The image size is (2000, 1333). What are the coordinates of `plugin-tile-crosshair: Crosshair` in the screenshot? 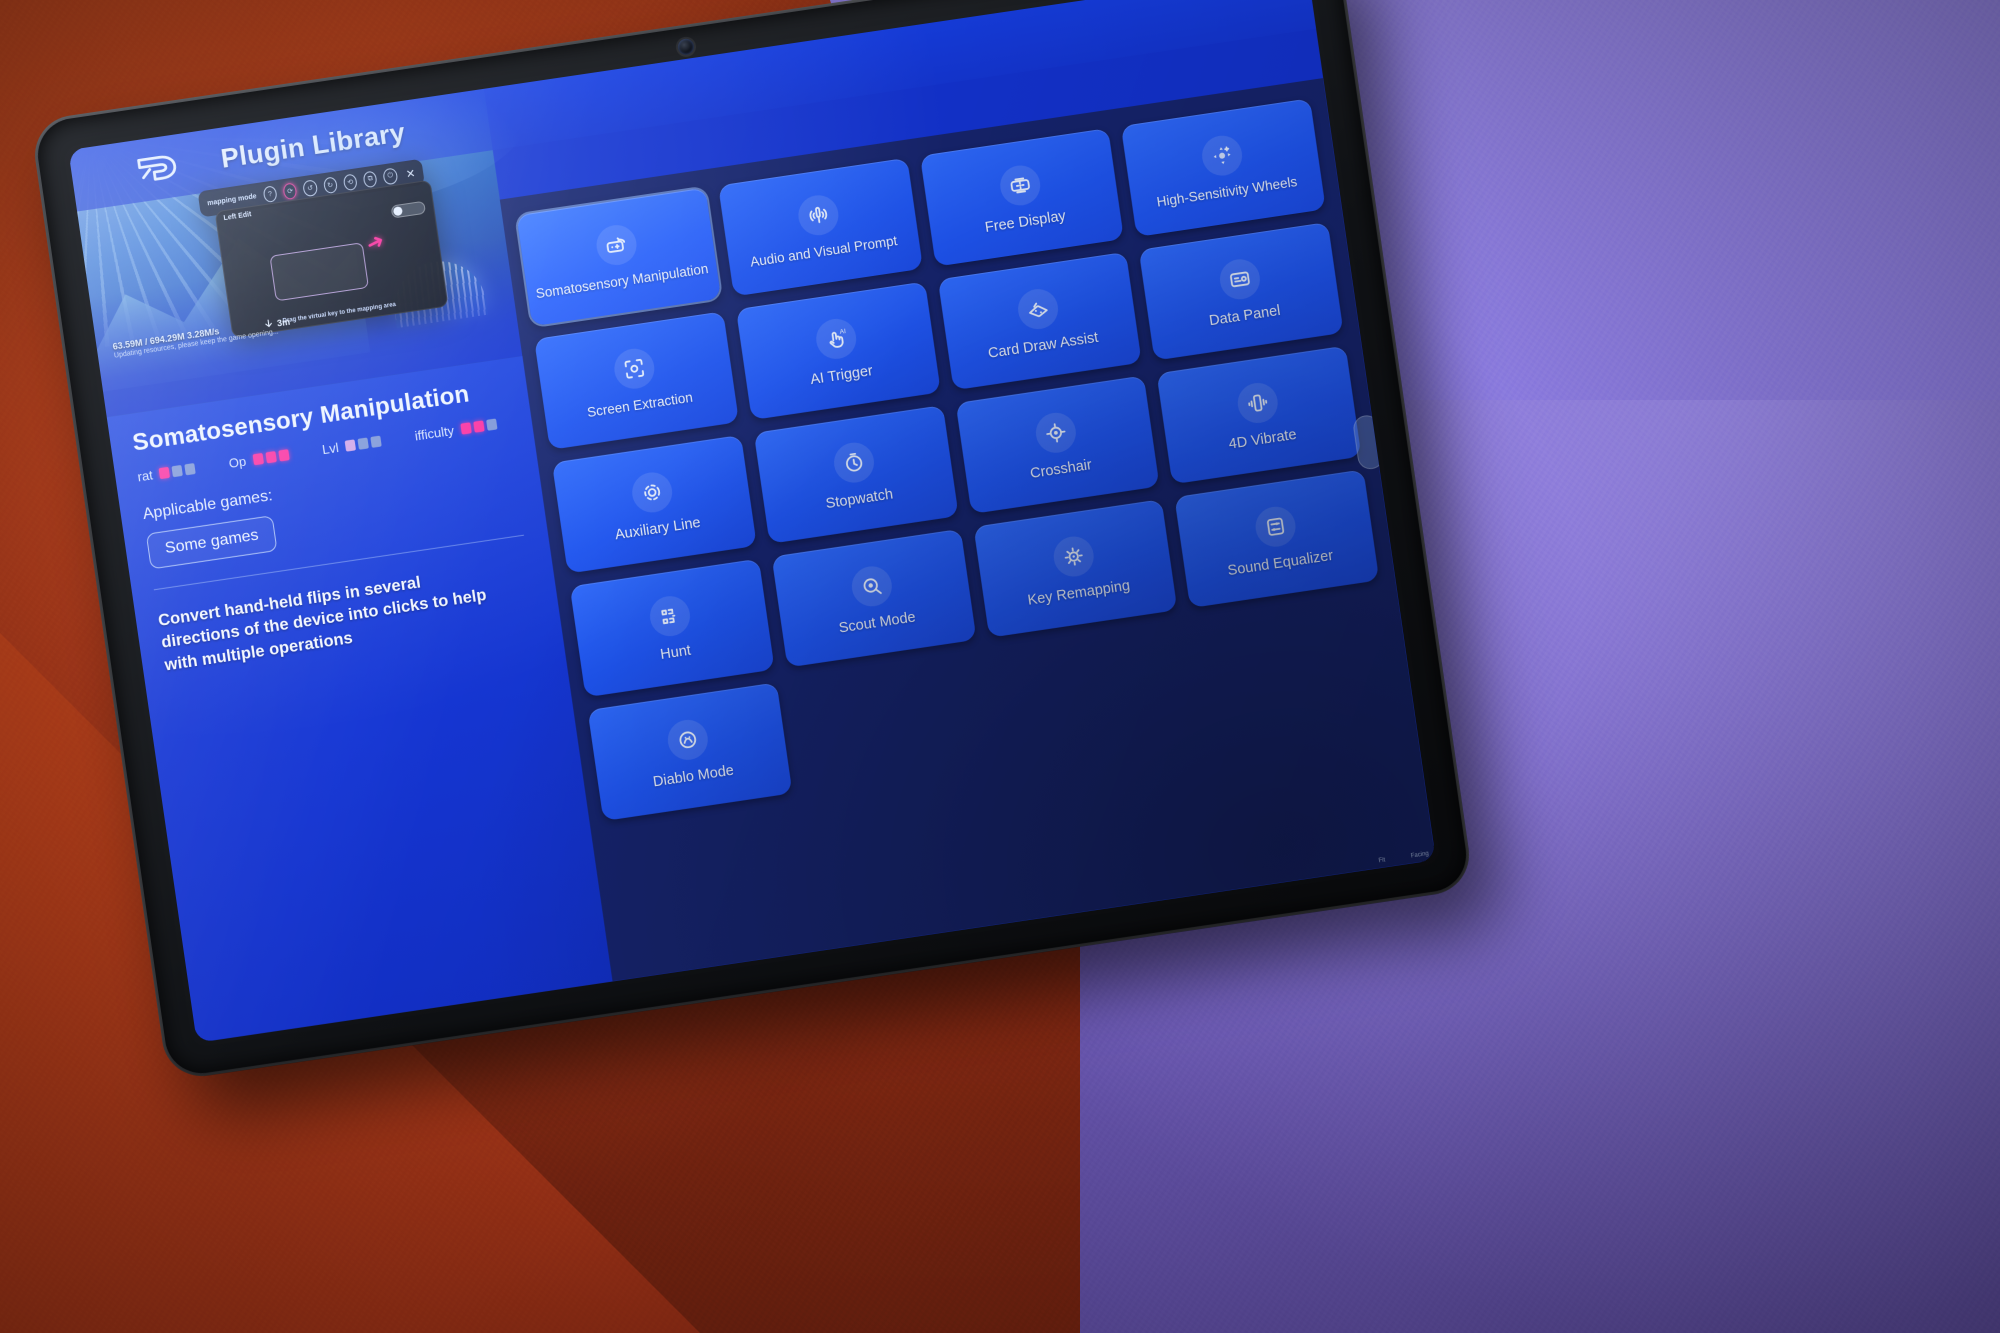 It's located at (1057, 445).